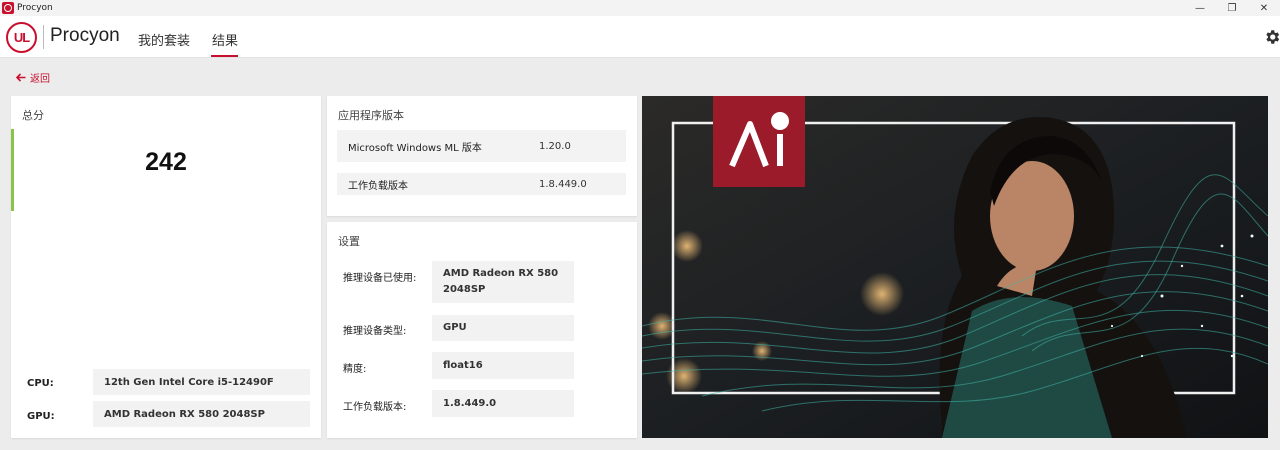  What do you see at coordinates (481, 184) in the screenshot?
I see `version-row: 工作负载版本 1.8.449.0` at bounding box center [481, 184].